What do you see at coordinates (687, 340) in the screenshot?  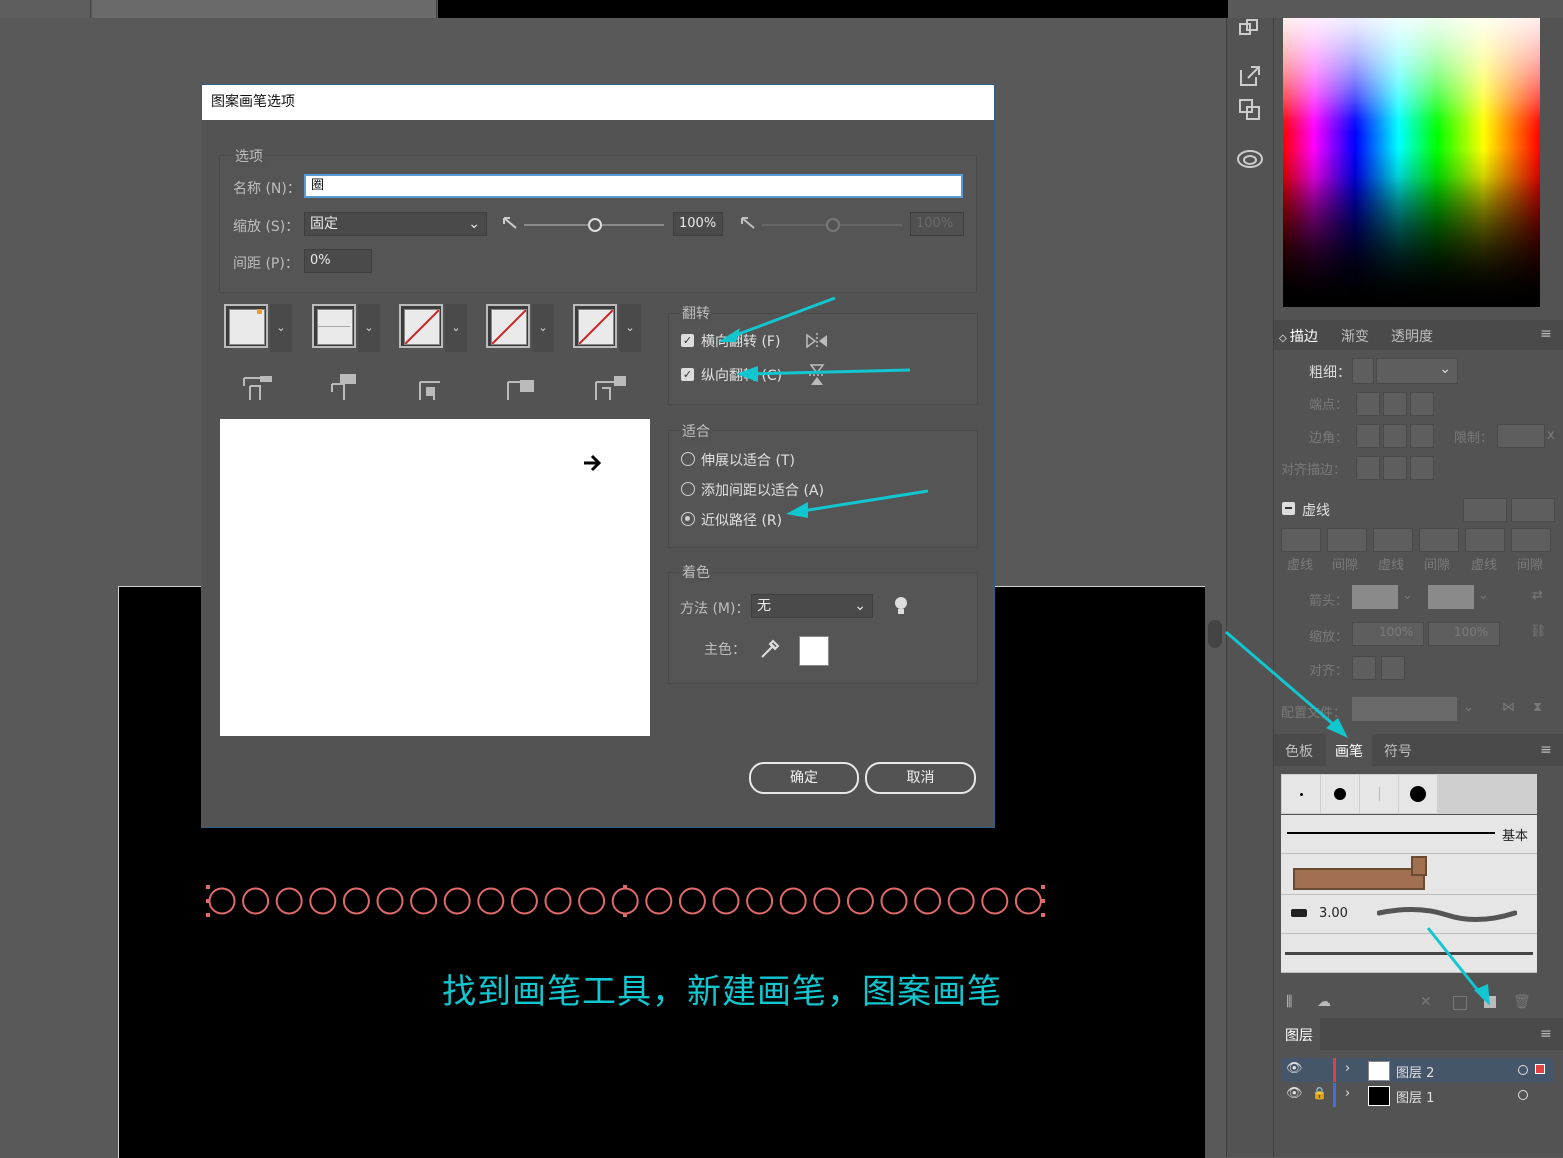 I see `flip-horizontal-checkbox: ✓` at bounding box center [687, 340].